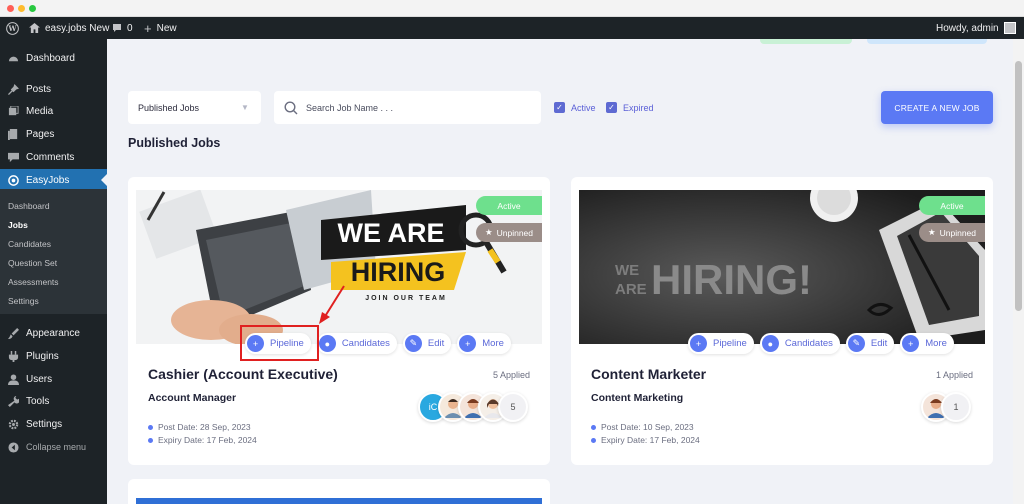 This screenshot has width=1024, height=504. What do you see at coordinates (29, 205) in the screenshot?
I see `submenu-dashboard: Dashboard` at bounding box center [29, 205].